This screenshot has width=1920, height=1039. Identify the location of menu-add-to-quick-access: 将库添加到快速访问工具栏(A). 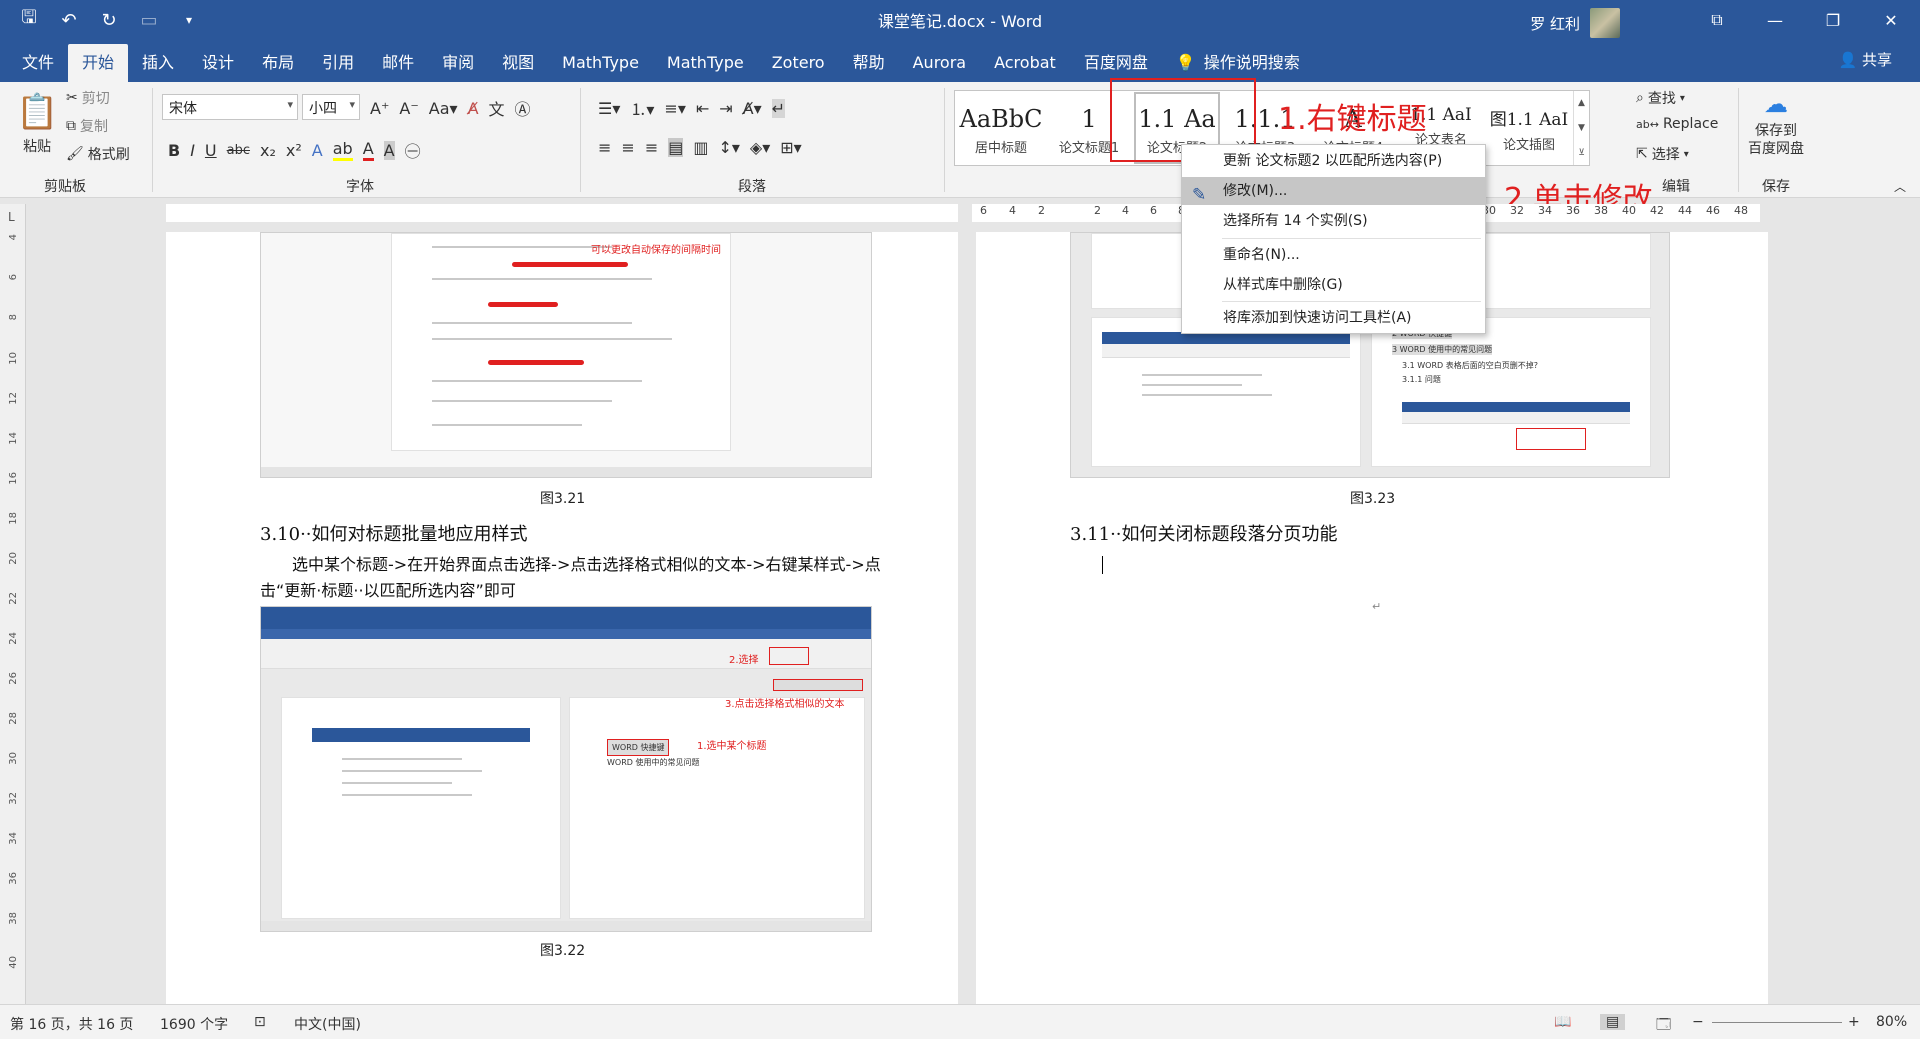
(1333, 318).